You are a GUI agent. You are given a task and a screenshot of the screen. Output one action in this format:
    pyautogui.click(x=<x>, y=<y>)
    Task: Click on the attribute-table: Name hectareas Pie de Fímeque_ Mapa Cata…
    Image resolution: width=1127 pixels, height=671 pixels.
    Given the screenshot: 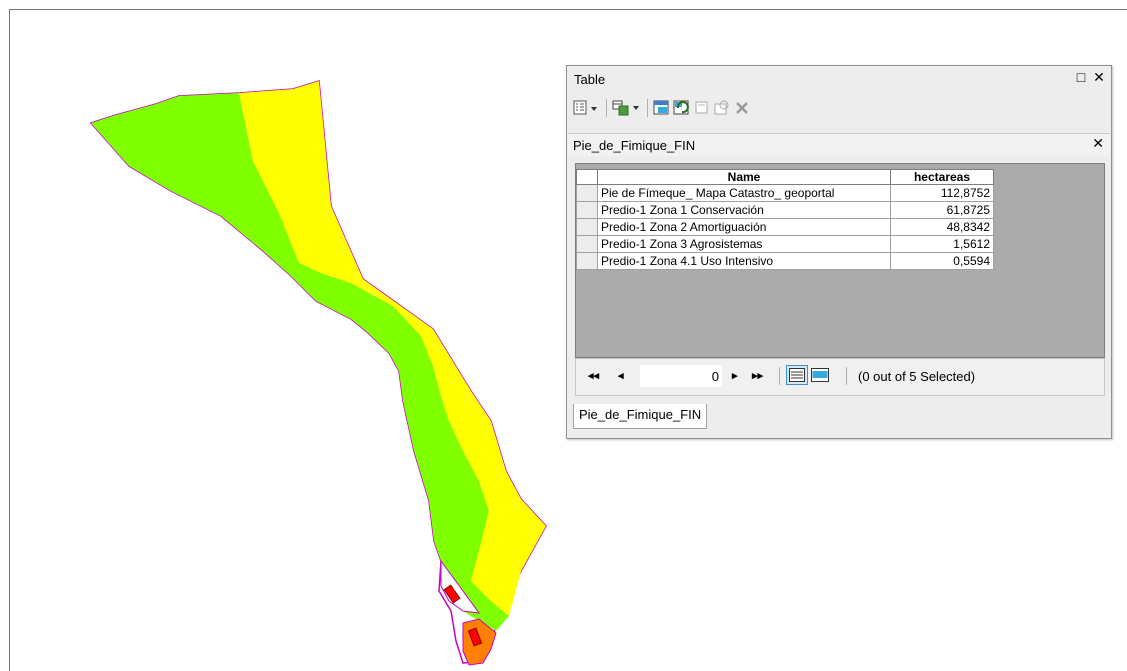 What is the action you would take?
    pyautogui.click(x=785, y=219)
    